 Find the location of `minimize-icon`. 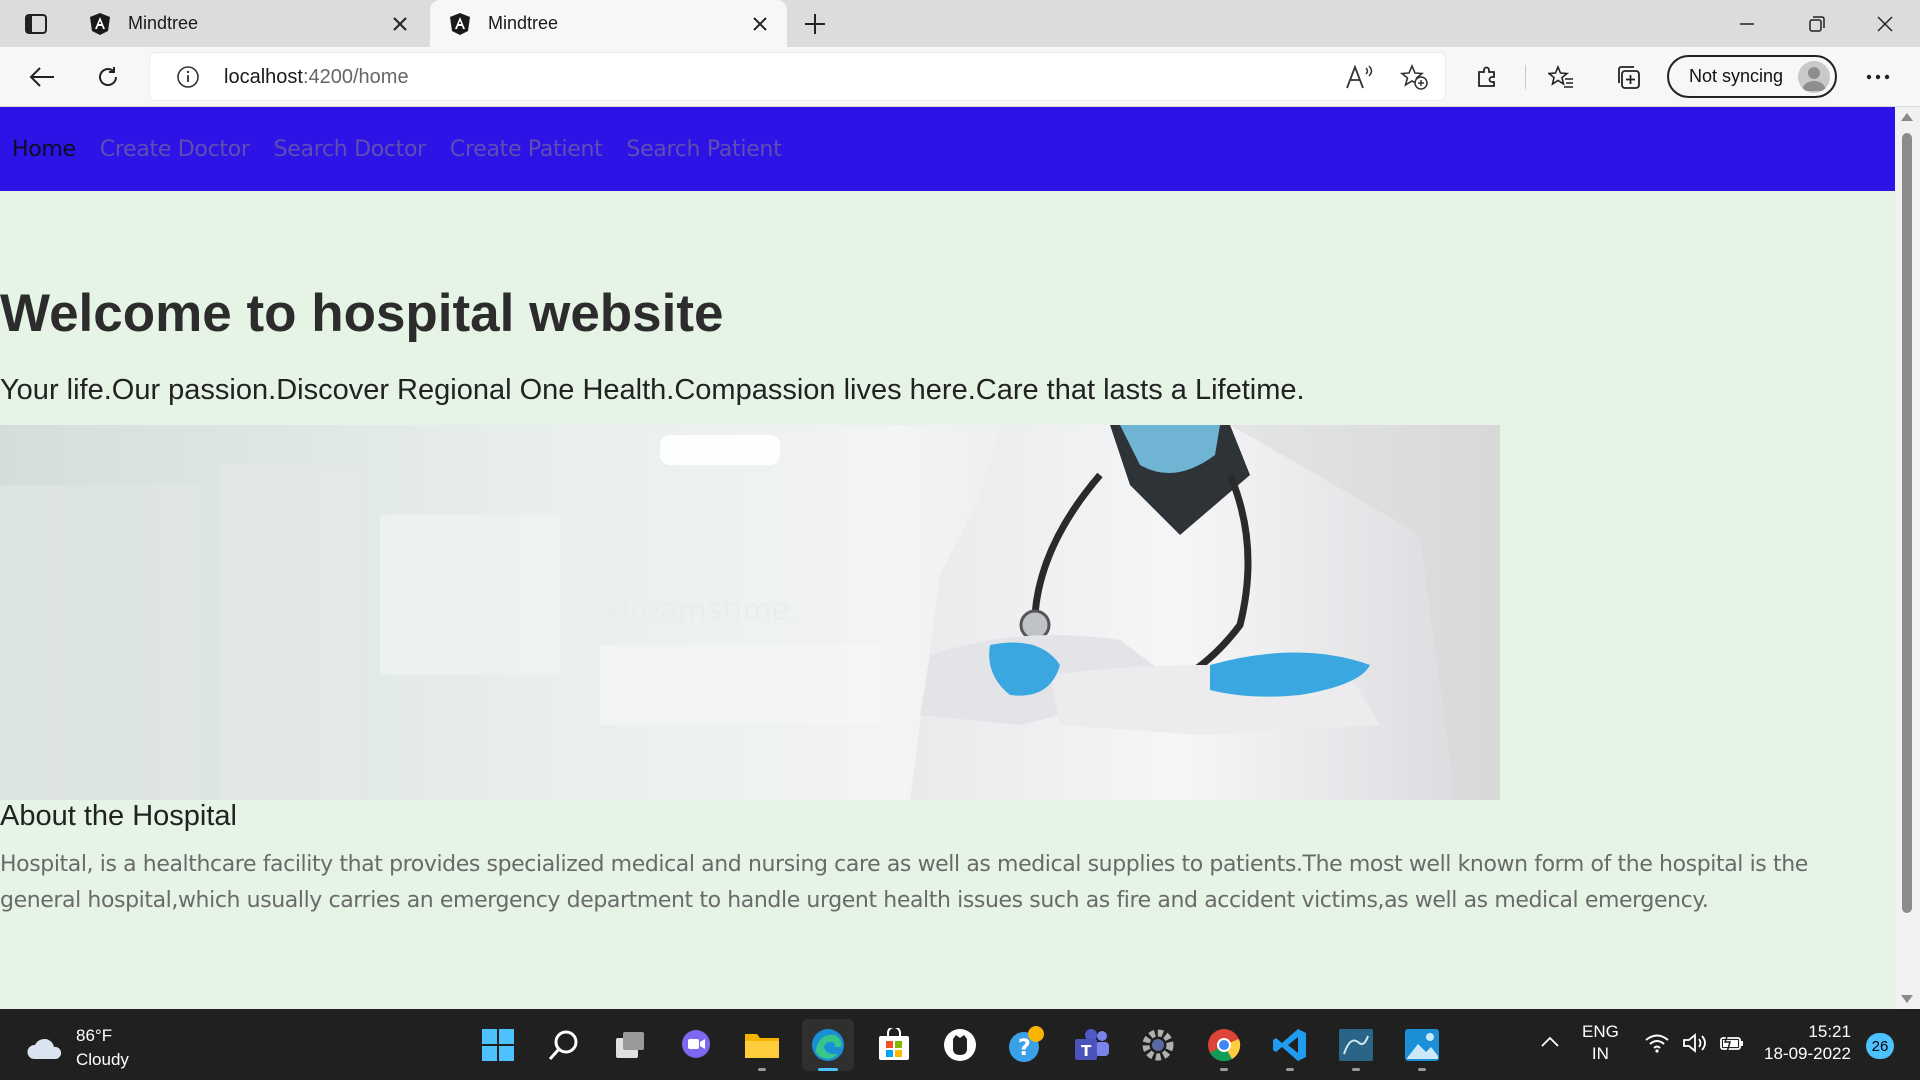

minimize-icon is located at coordinates (1747, 23).